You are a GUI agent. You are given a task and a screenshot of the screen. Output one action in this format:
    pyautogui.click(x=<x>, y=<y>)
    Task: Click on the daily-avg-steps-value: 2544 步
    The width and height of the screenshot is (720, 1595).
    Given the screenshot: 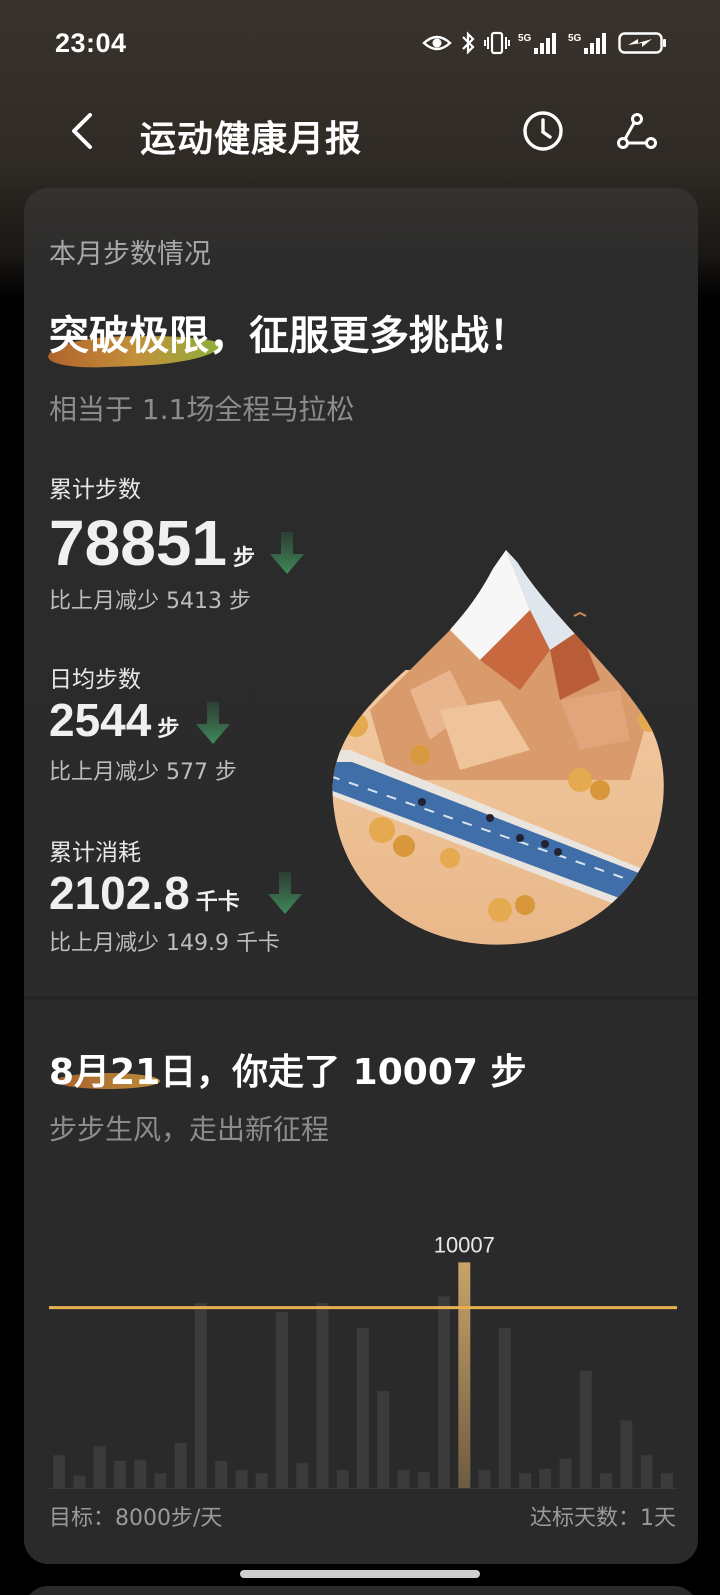 What is the action you would take?
    pyautogui.click(x=114, y=720)
    